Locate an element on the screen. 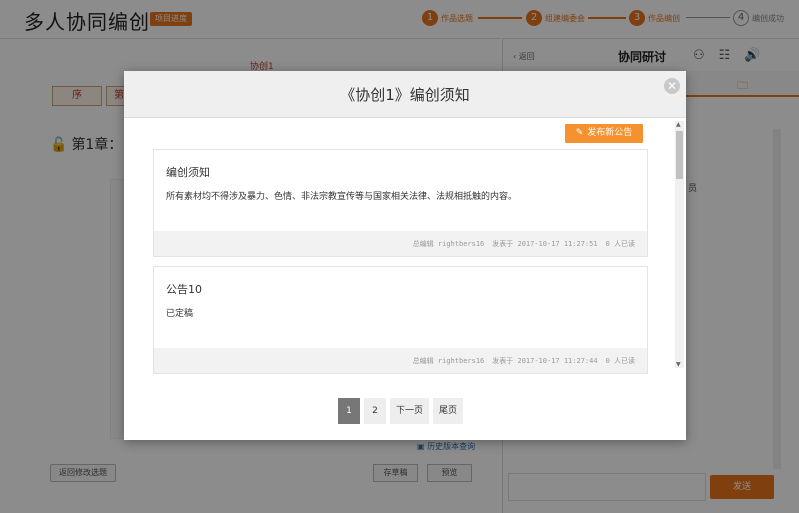 The width and height of the screenshot is (799, 513). modal-scrollbar: ▲ ▼ is located at coordinates (679, 244).